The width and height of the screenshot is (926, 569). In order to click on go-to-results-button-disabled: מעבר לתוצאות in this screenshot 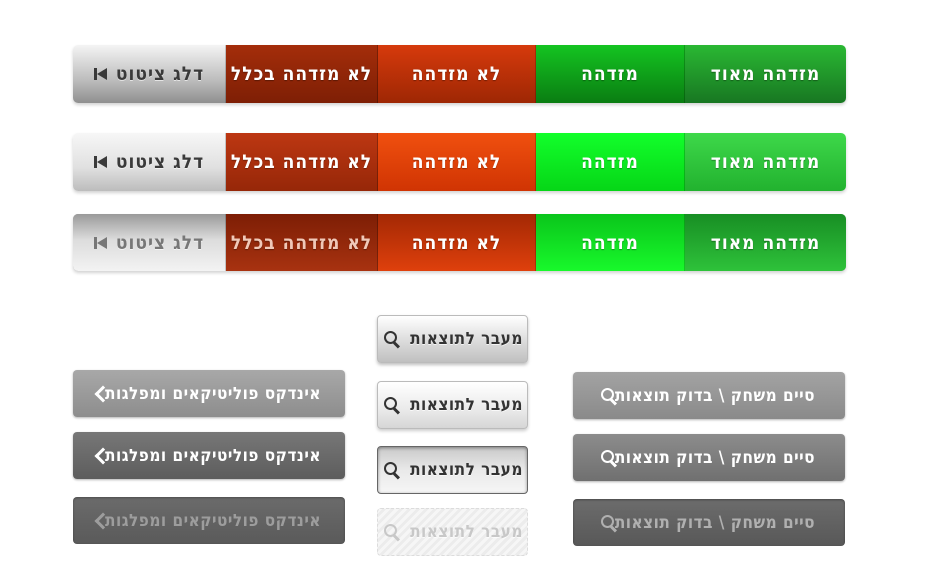, I will do `click(452, 532)`.